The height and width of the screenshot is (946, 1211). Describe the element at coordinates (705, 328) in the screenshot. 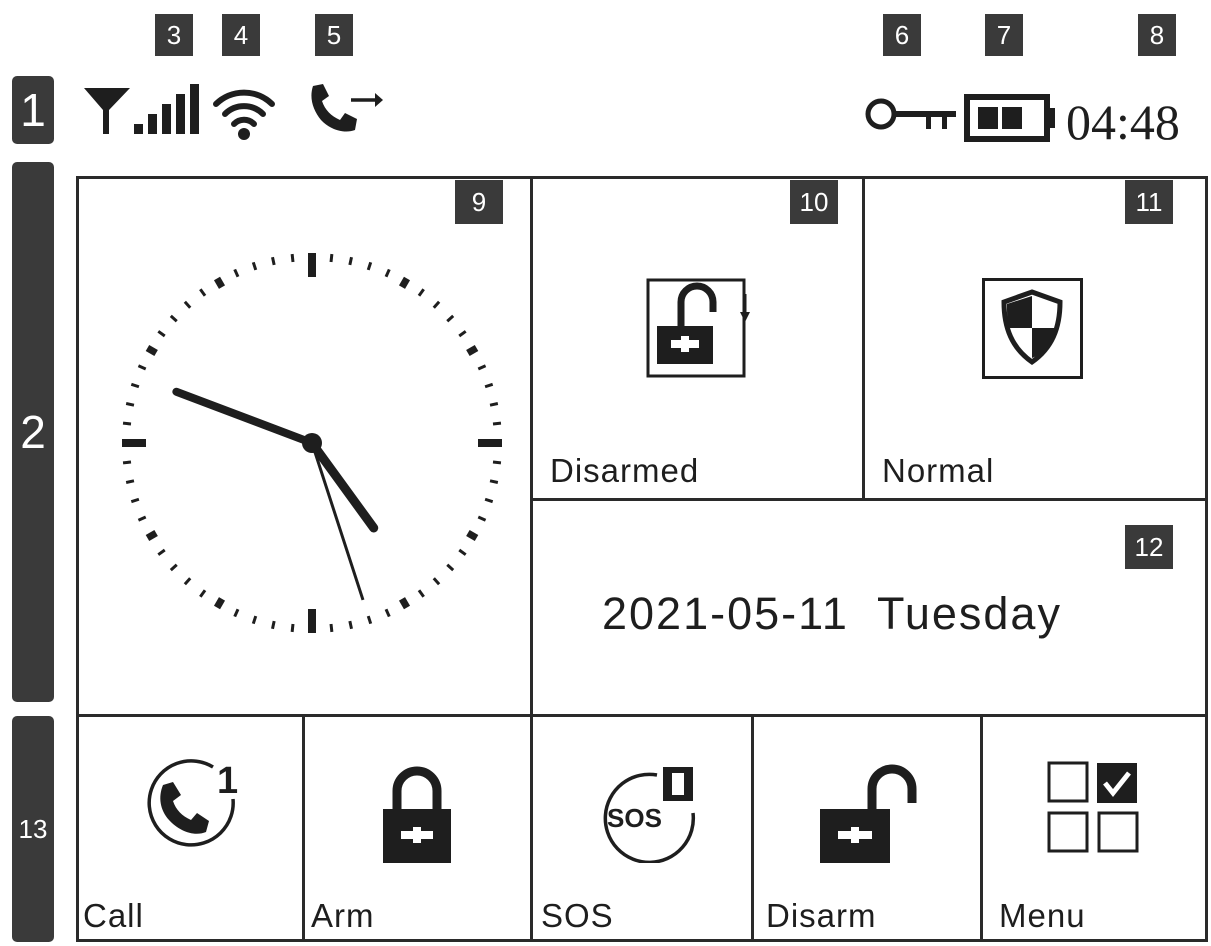

I see `disarmed-state-icon` at that location.